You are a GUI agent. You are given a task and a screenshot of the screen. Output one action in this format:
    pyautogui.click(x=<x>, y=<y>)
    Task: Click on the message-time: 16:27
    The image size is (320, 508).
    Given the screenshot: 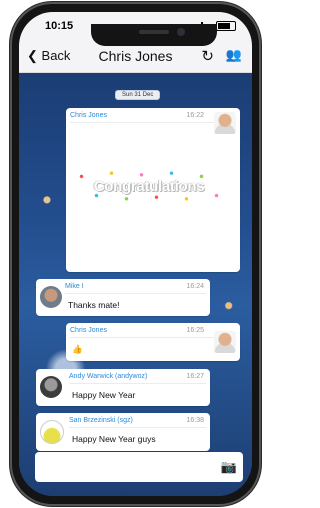 What is the action you would take?
    pyautogui.click(x=195, y=376)
    